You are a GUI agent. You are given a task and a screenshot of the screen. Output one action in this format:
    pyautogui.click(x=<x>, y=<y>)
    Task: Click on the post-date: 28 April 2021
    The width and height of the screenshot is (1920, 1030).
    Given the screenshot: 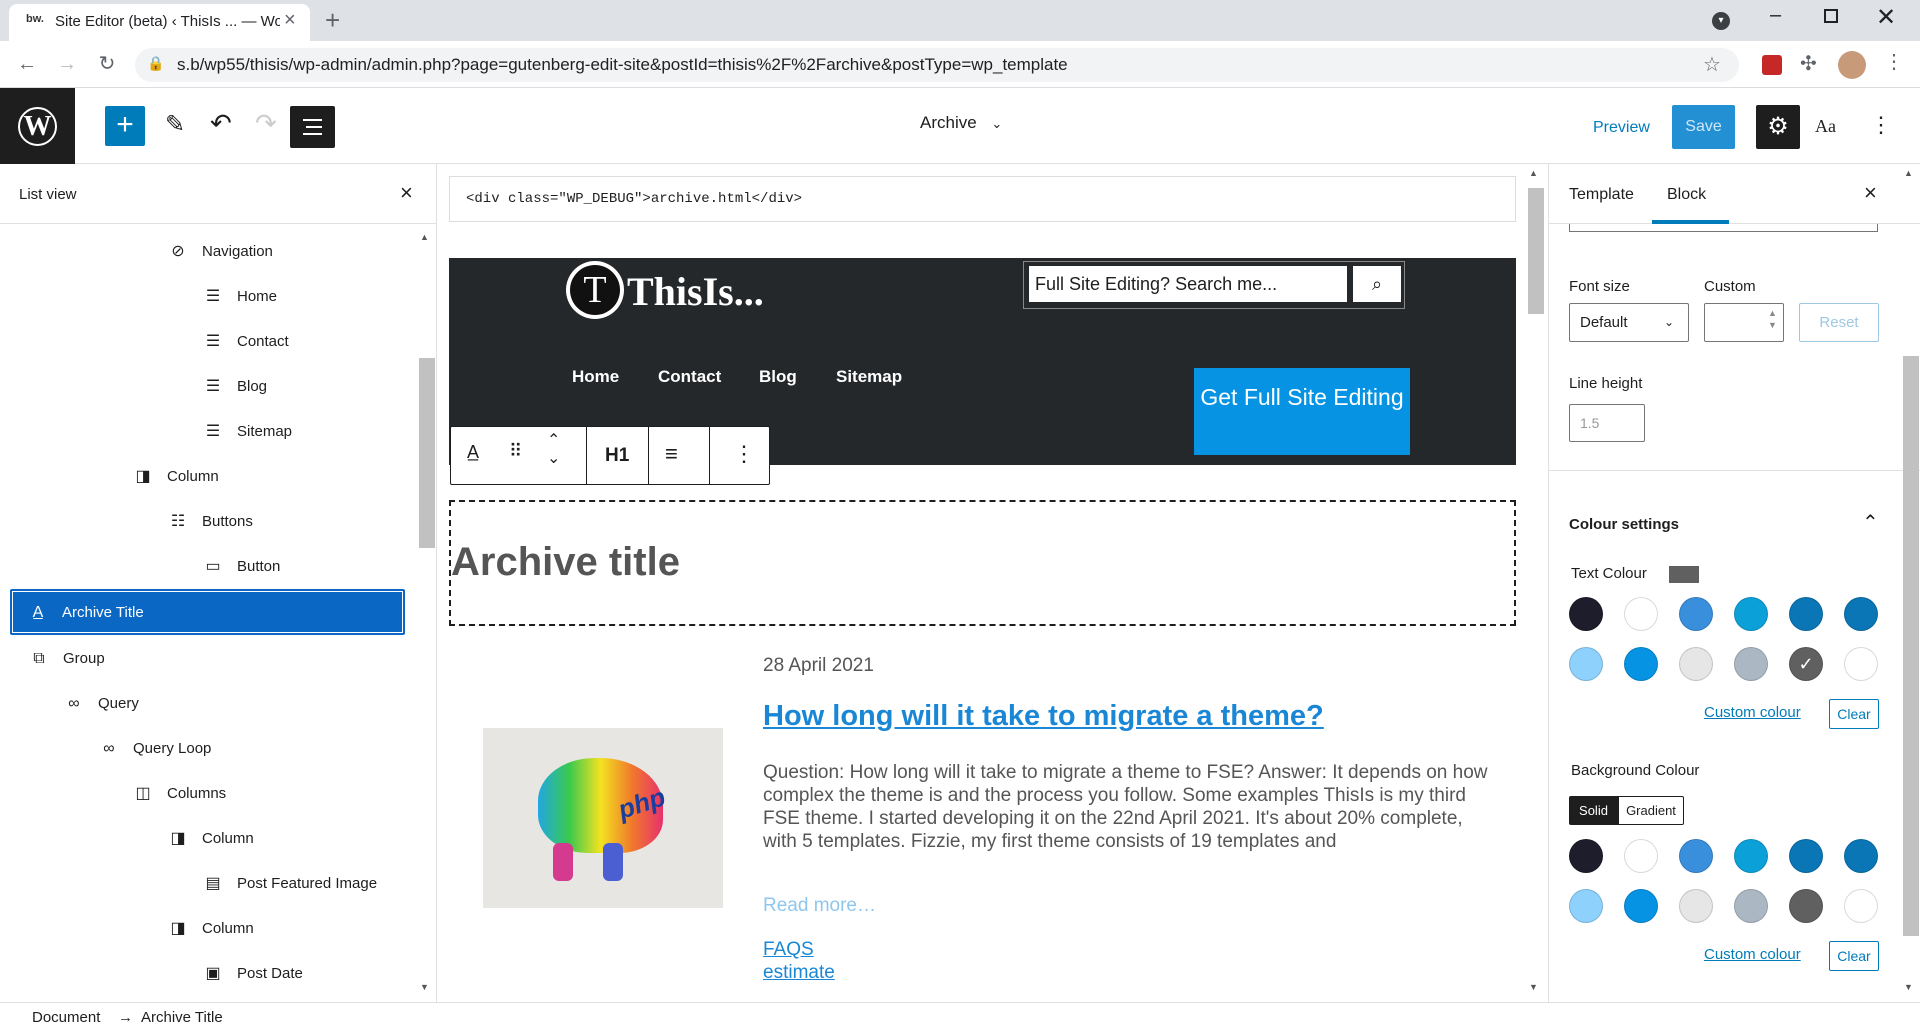 What is the action you would take?
    pyautogui.click(x=818, y=666)
    